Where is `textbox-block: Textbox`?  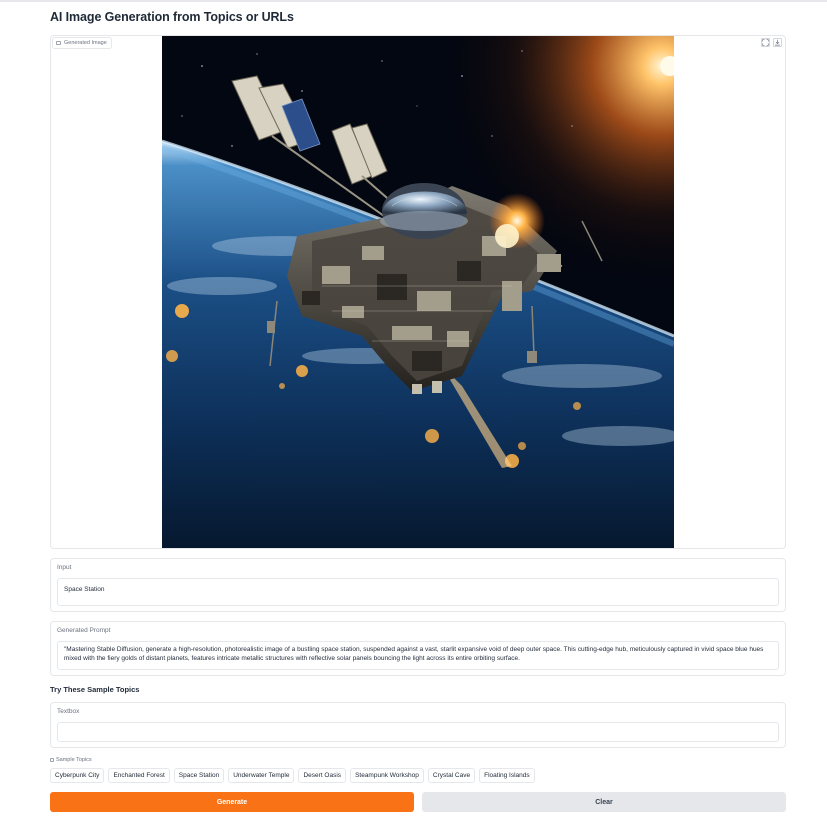
textbox-block: Textbox is located at coordinates (418, 725).